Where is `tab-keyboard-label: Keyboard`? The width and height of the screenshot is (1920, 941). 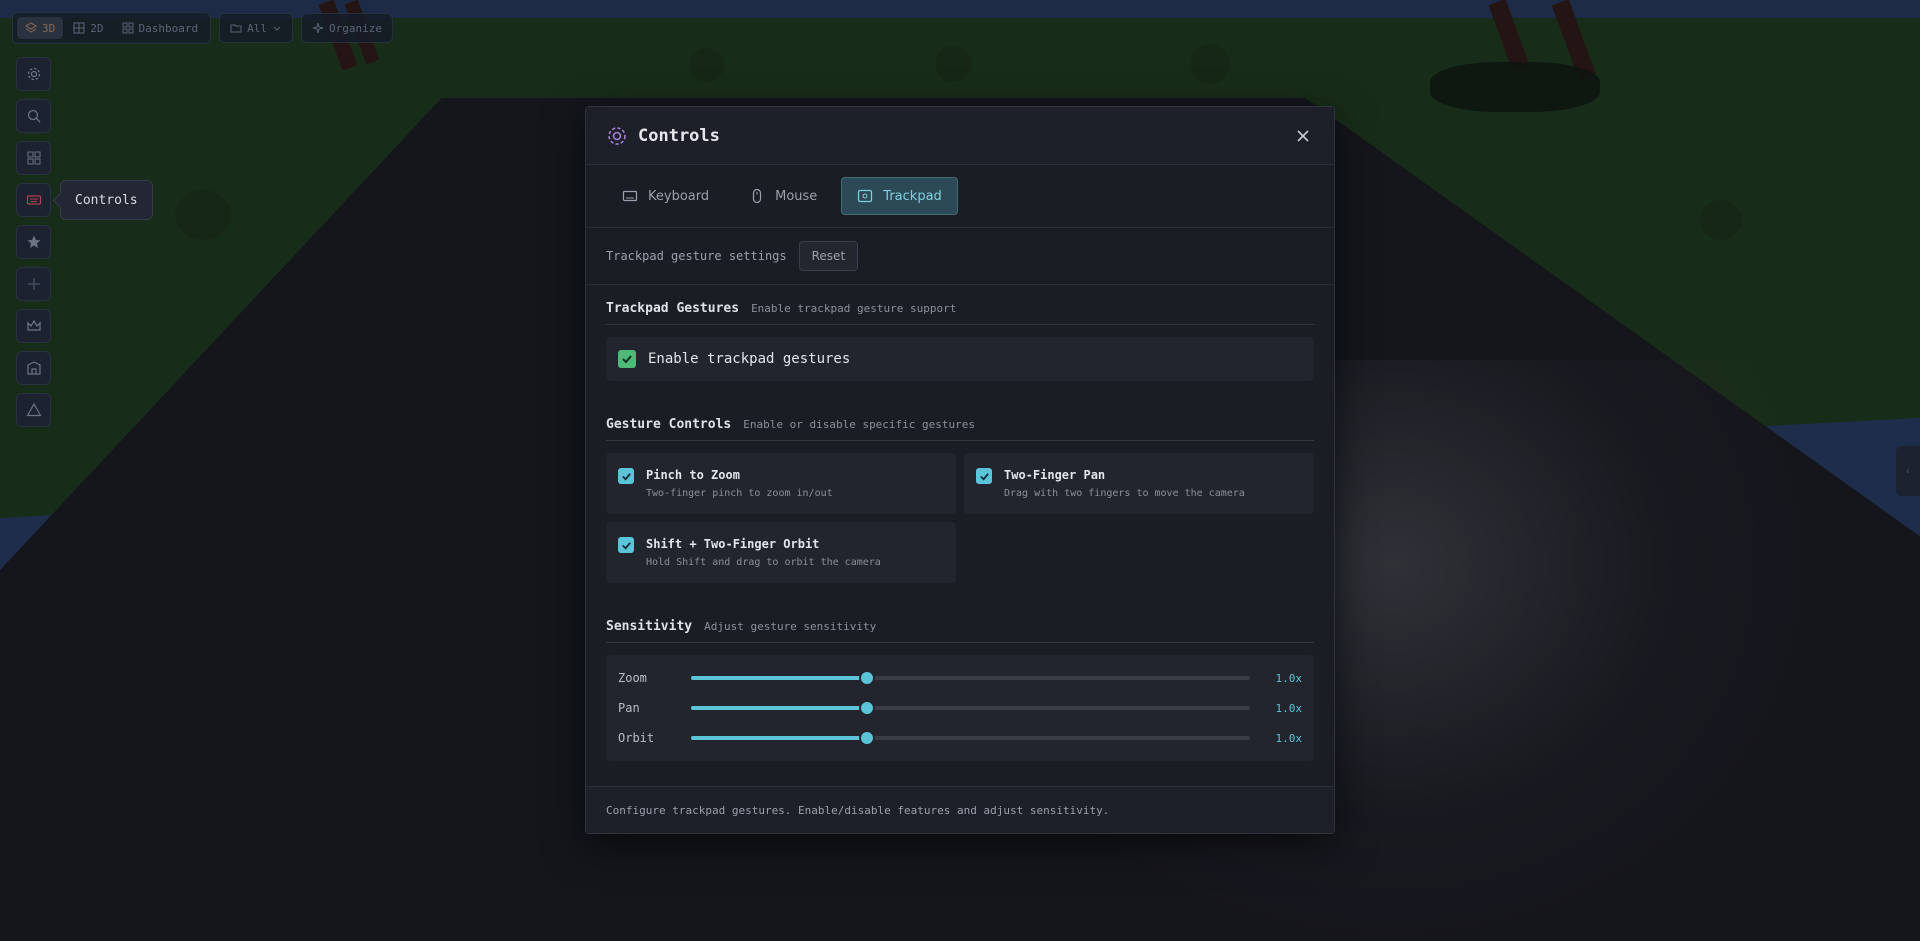
tab-keyboard-label: Keyboard is located at coordinates (679, 196).